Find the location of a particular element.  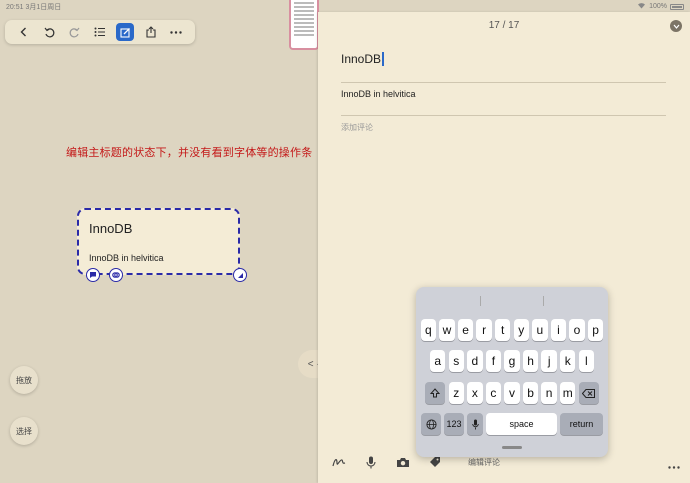

drag-button: 拖放 is located at coordinates (24, 380).